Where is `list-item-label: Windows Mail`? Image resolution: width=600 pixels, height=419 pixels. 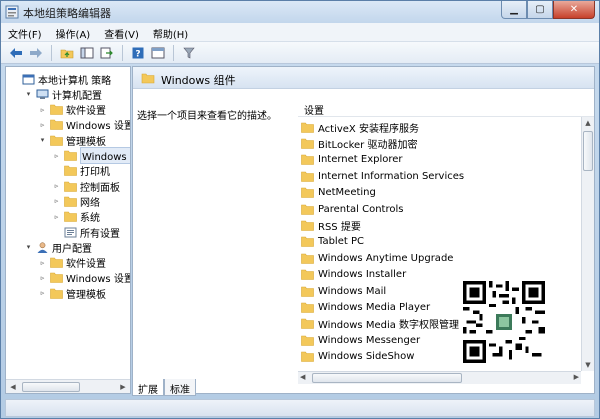 list-item-label: Windows Mail is located at coordinates (352, 291).